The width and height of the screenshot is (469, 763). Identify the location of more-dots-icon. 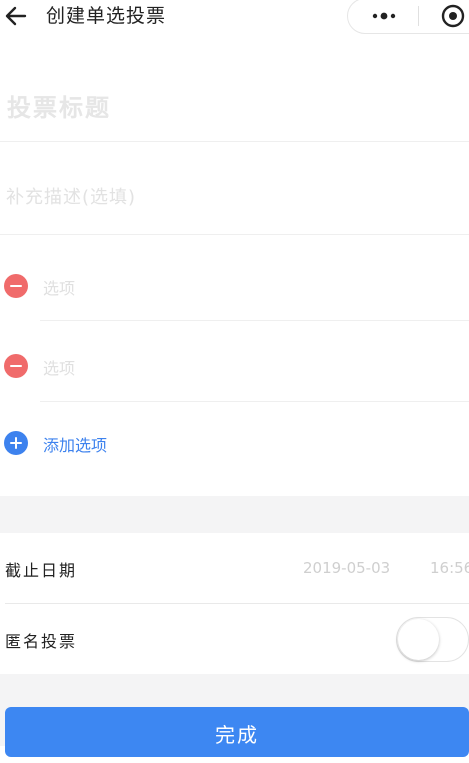
(384, 16).